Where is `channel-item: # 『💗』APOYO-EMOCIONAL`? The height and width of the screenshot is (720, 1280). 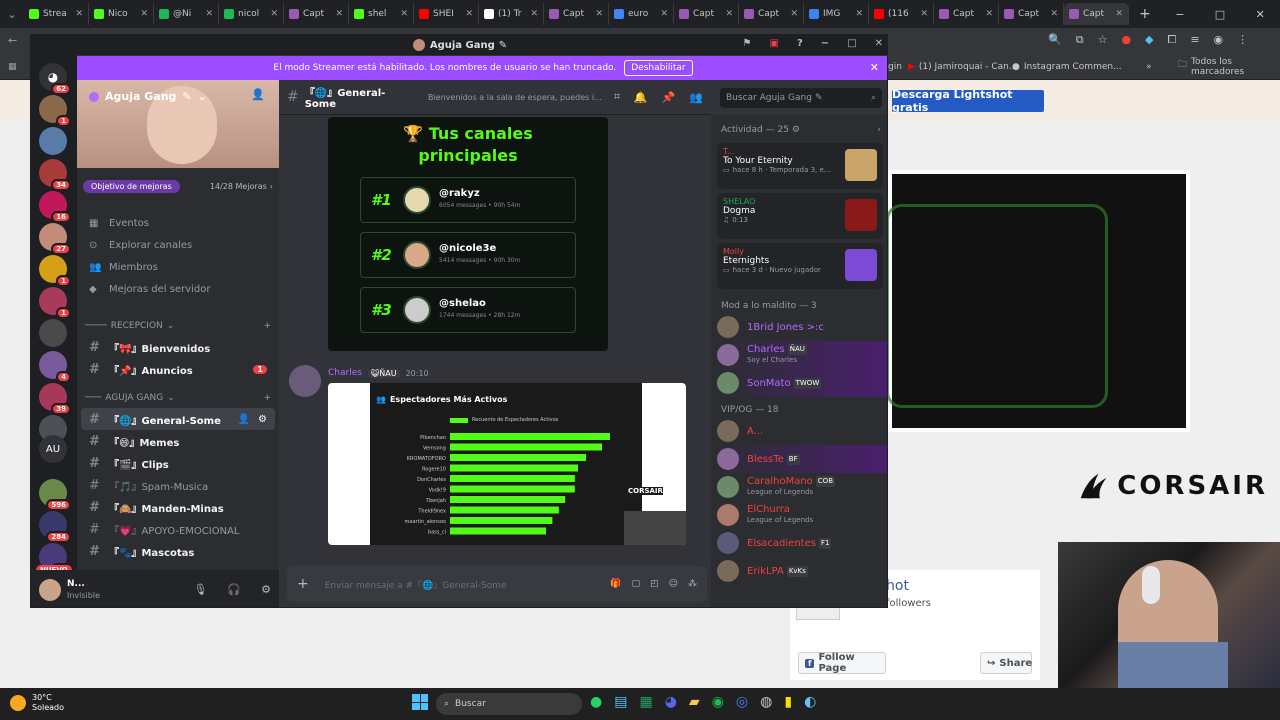 channel-item: # 『💗』APOYO-EMOCIONAL is located at coordinates (178, 529).